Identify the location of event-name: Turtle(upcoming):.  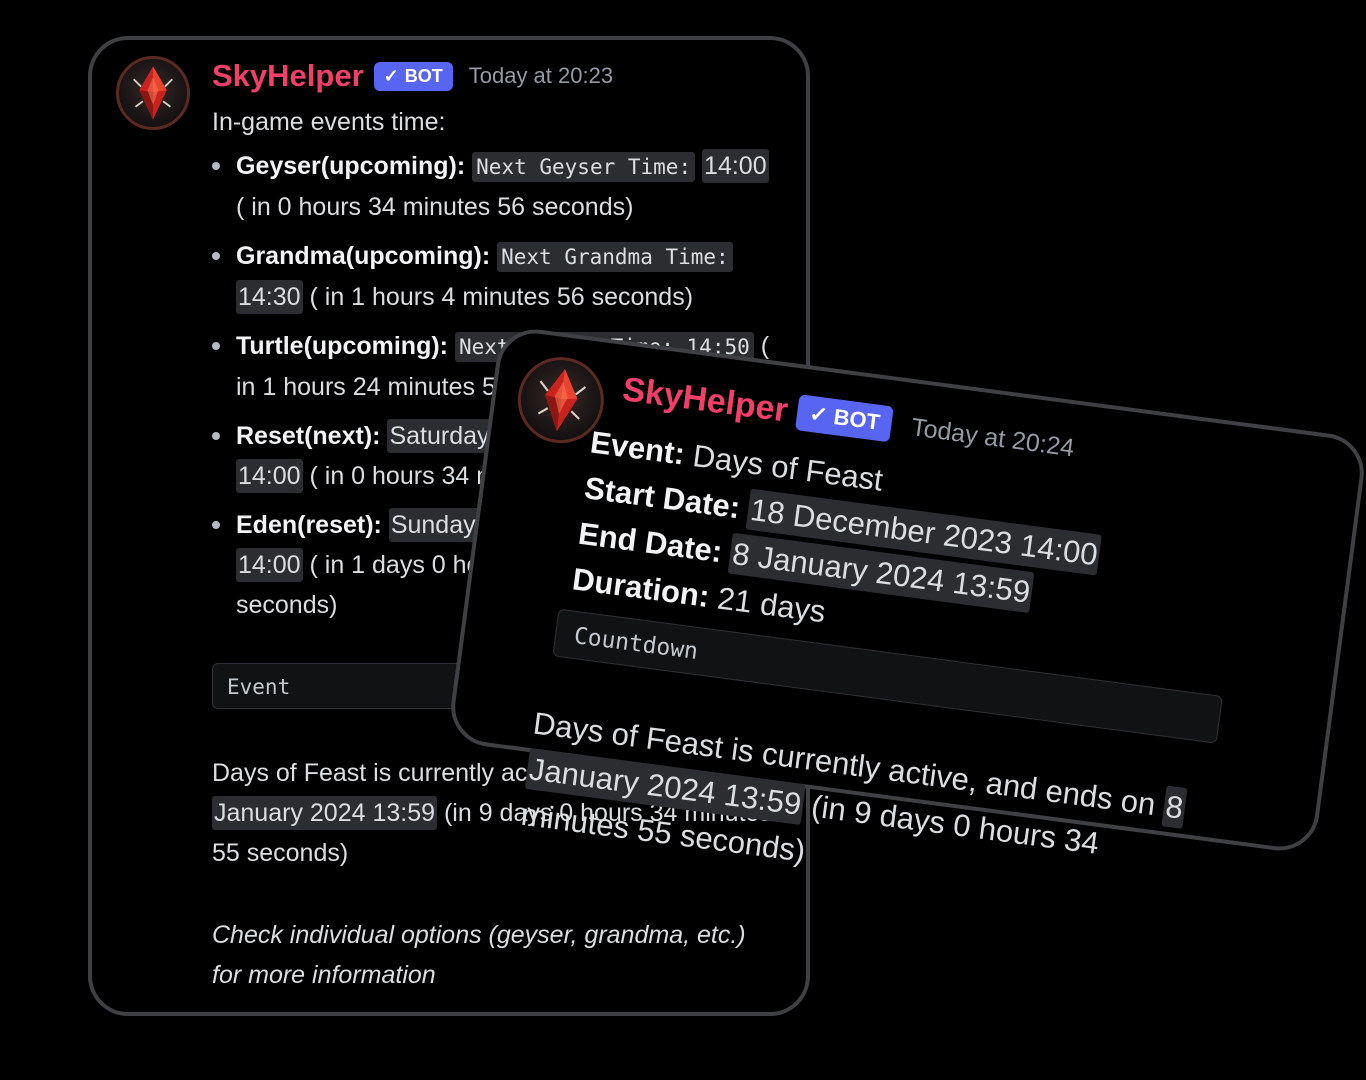
(342, 346).